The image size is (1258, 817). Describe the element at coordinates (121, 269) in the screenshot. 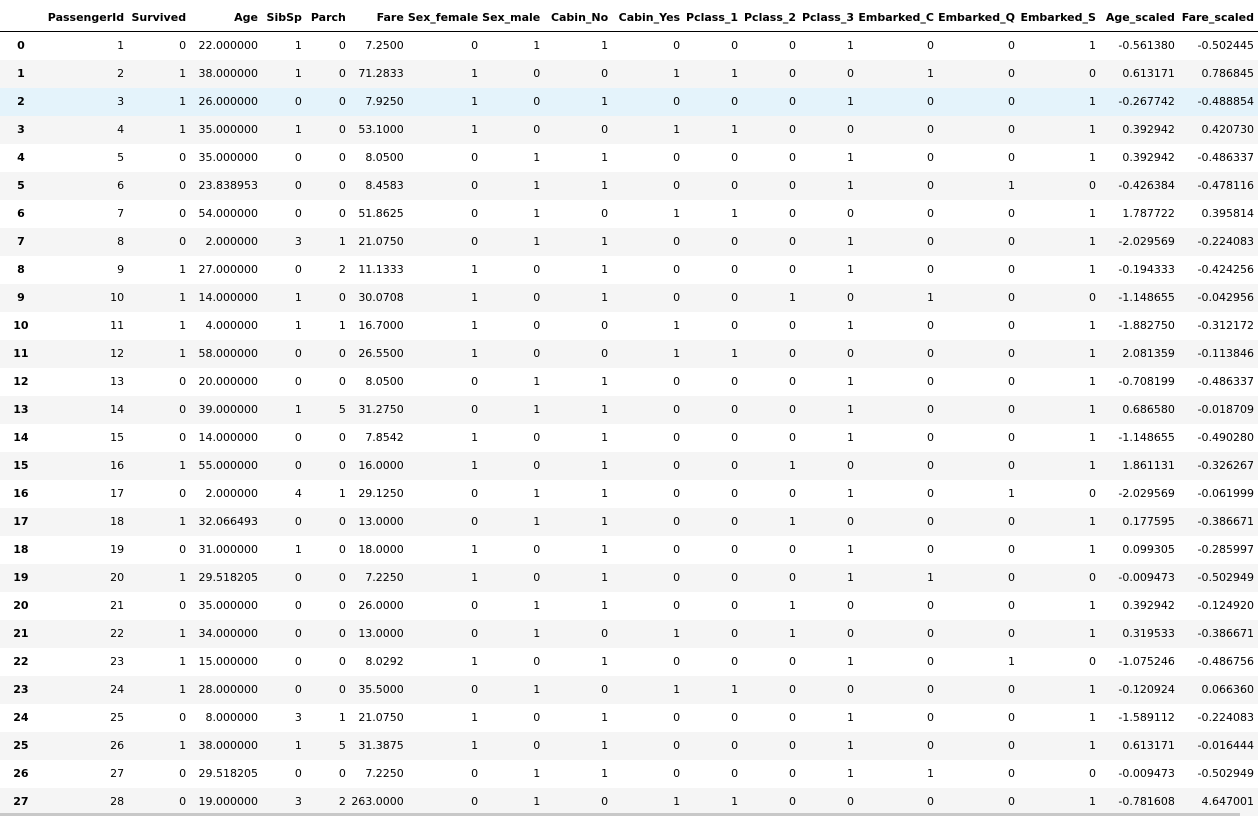

I see `table-cell: 9` at that location.